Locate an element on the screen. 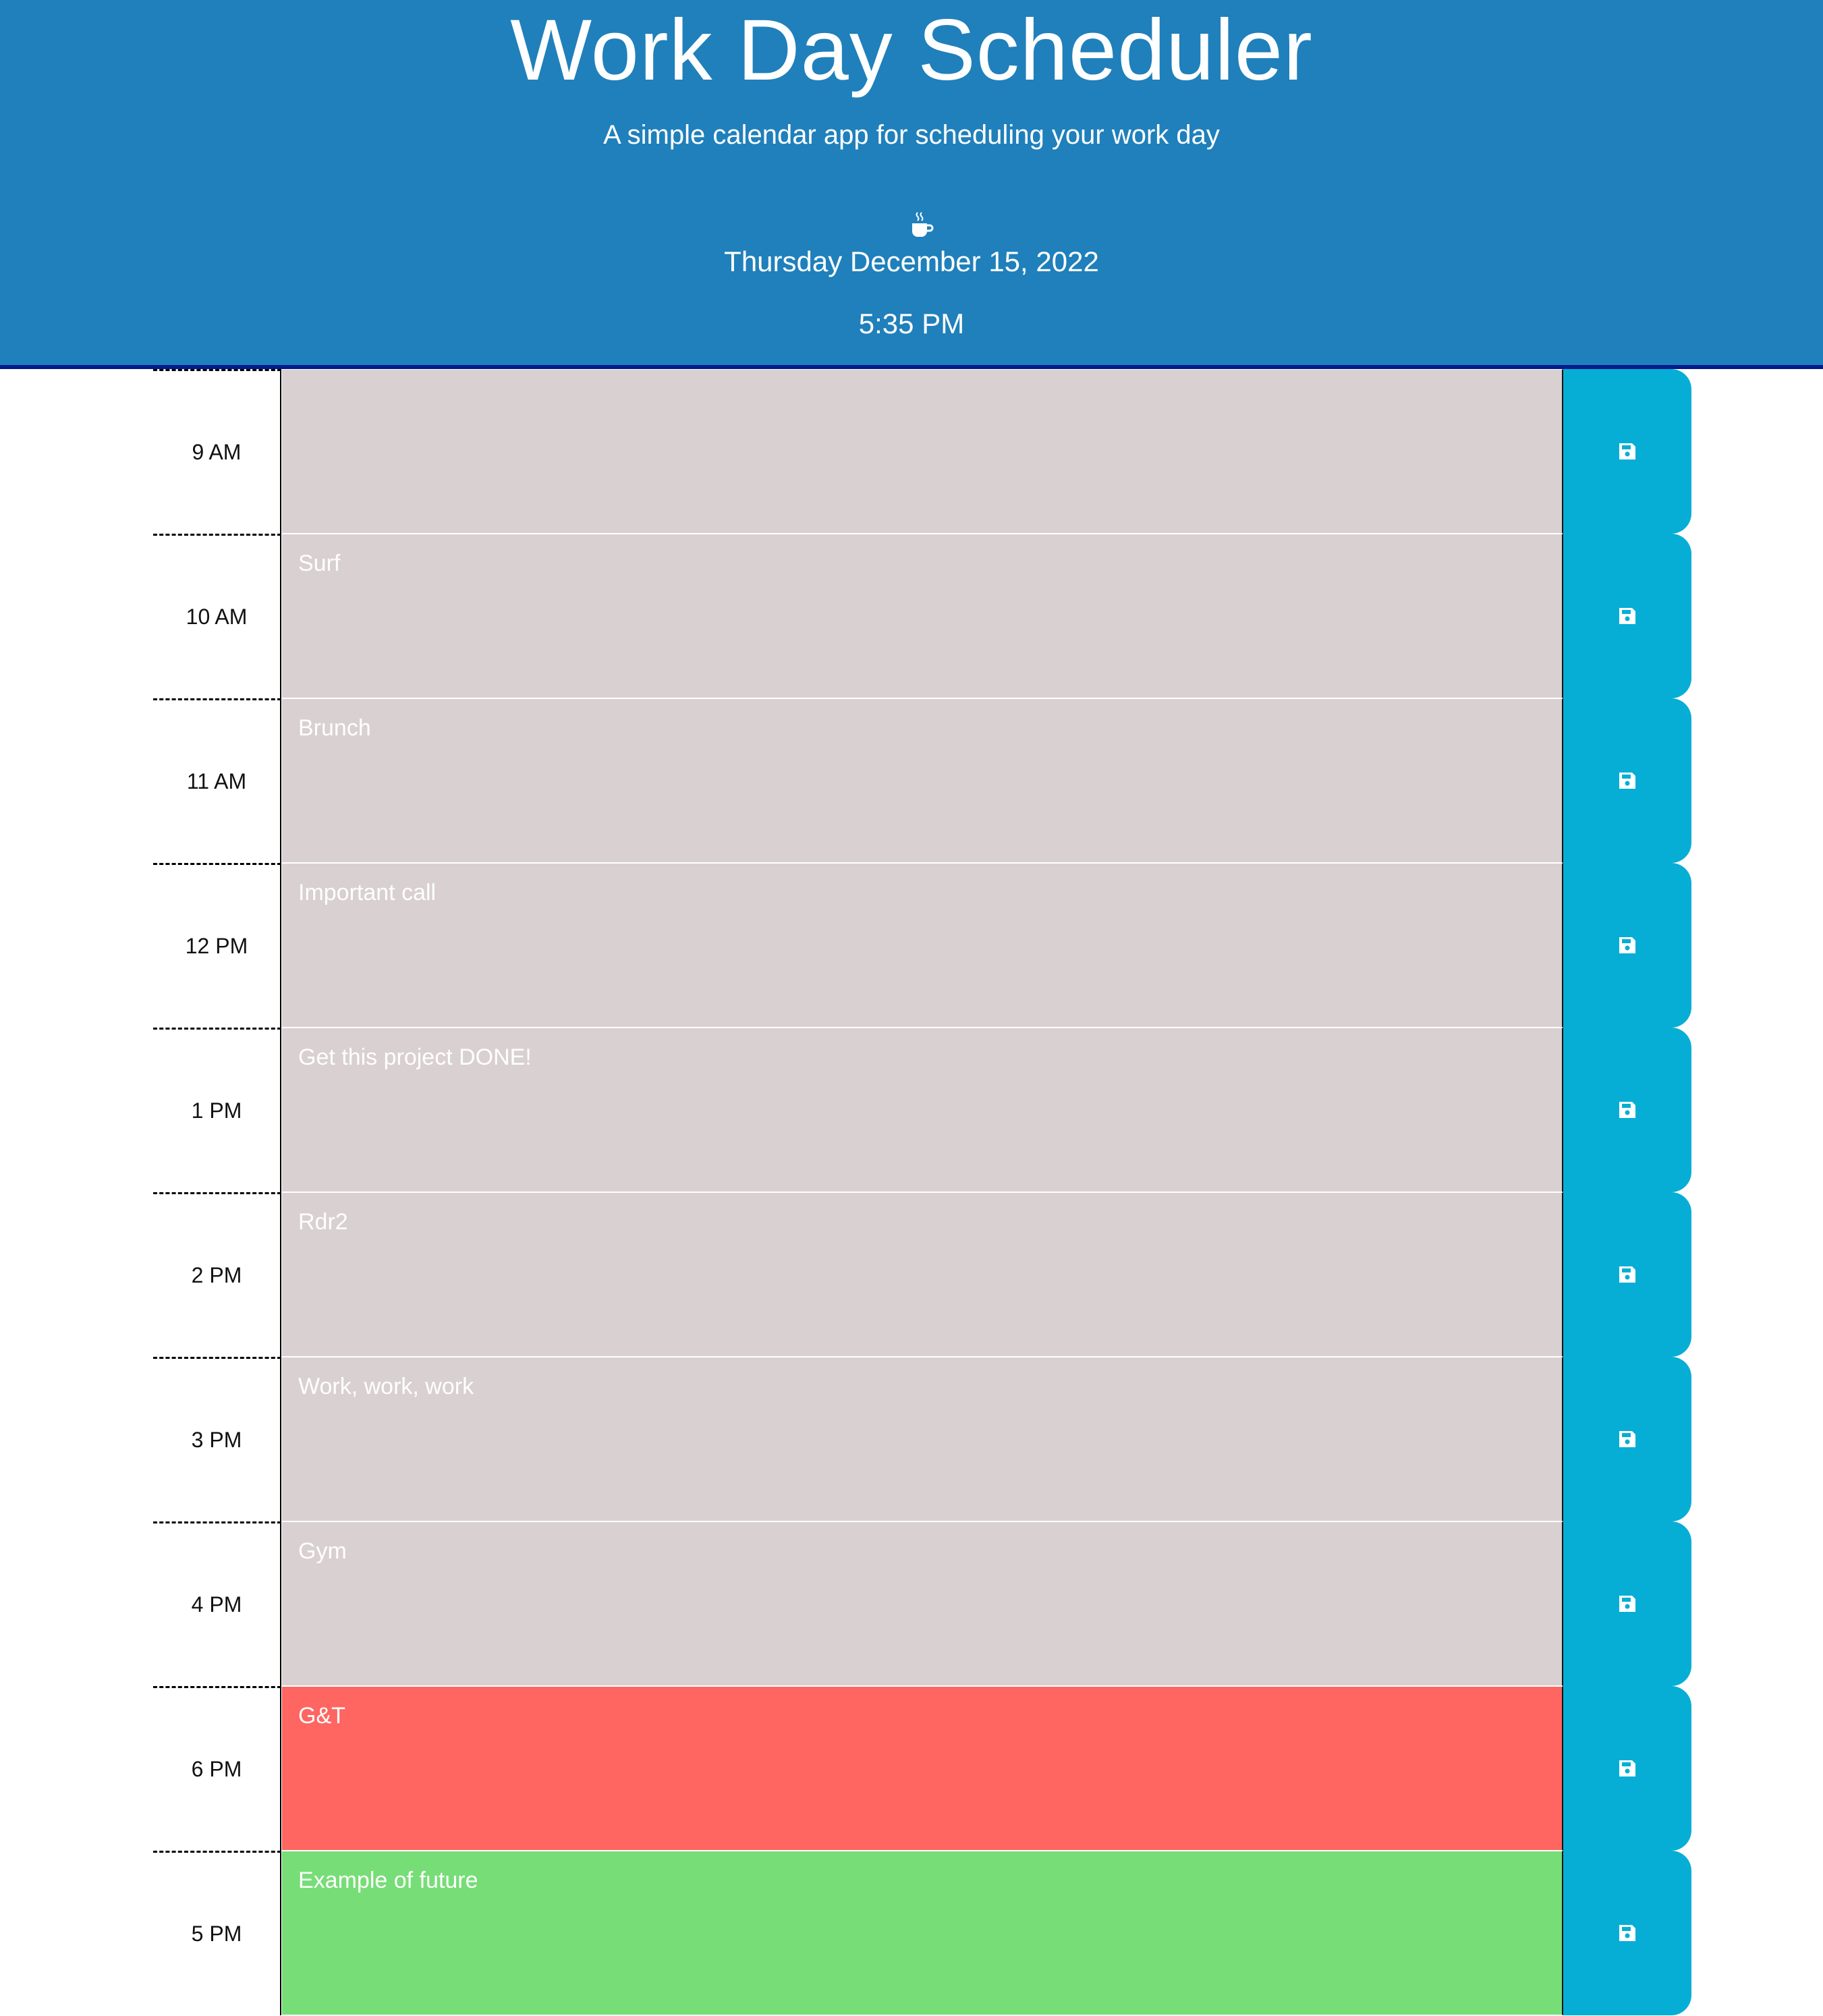  time-block-row: 9 AM is located at coordinates (922, 451).